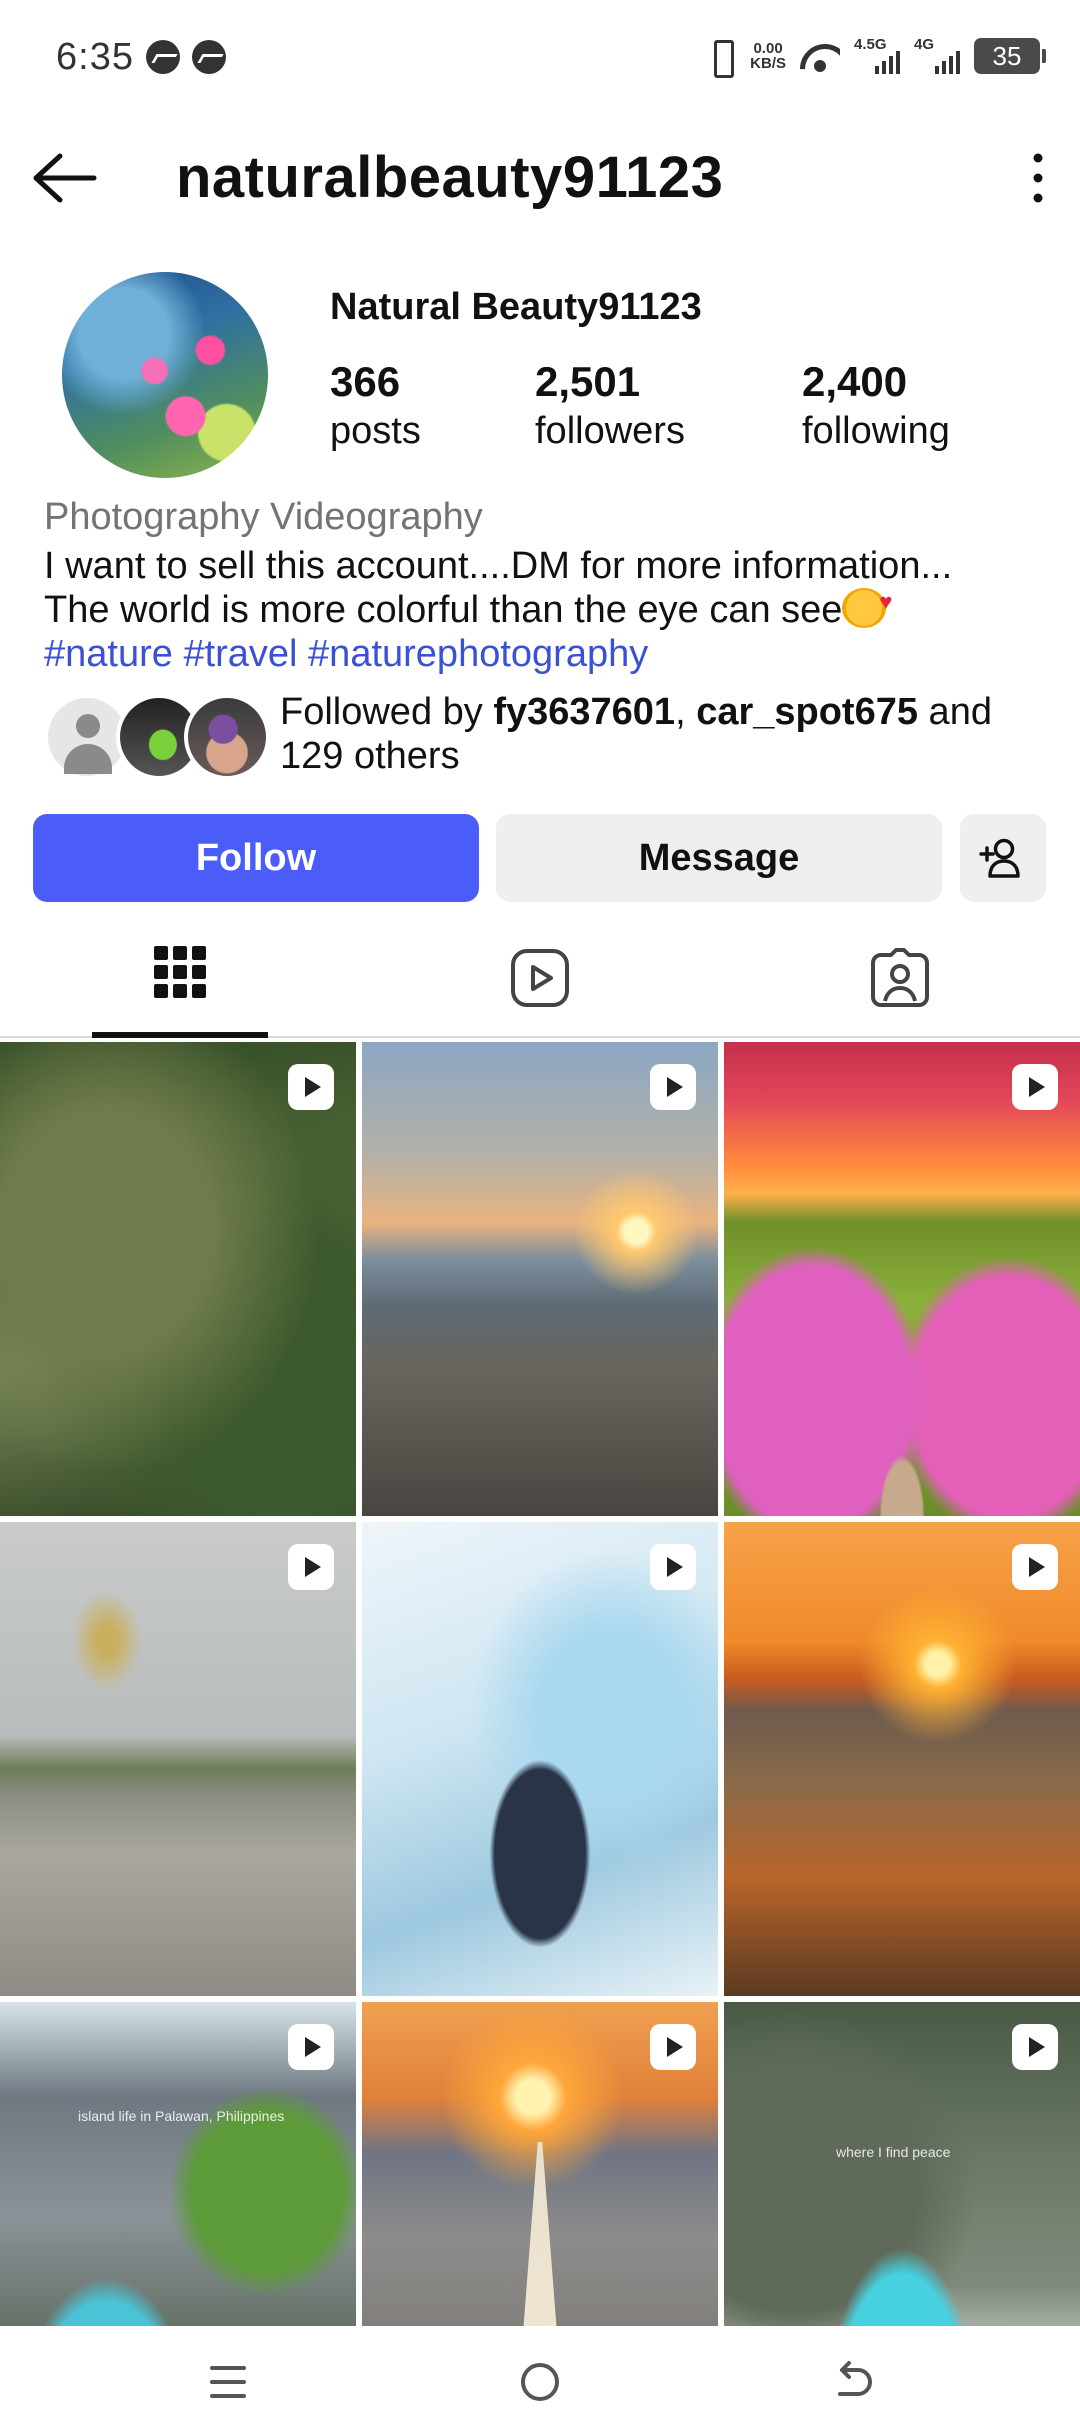  What do you see at coordinates (181, 2116) in the screenshot?
I see `post-overlay-text: island life in Palawan, Philippines` at bounding box center [181, 2116].